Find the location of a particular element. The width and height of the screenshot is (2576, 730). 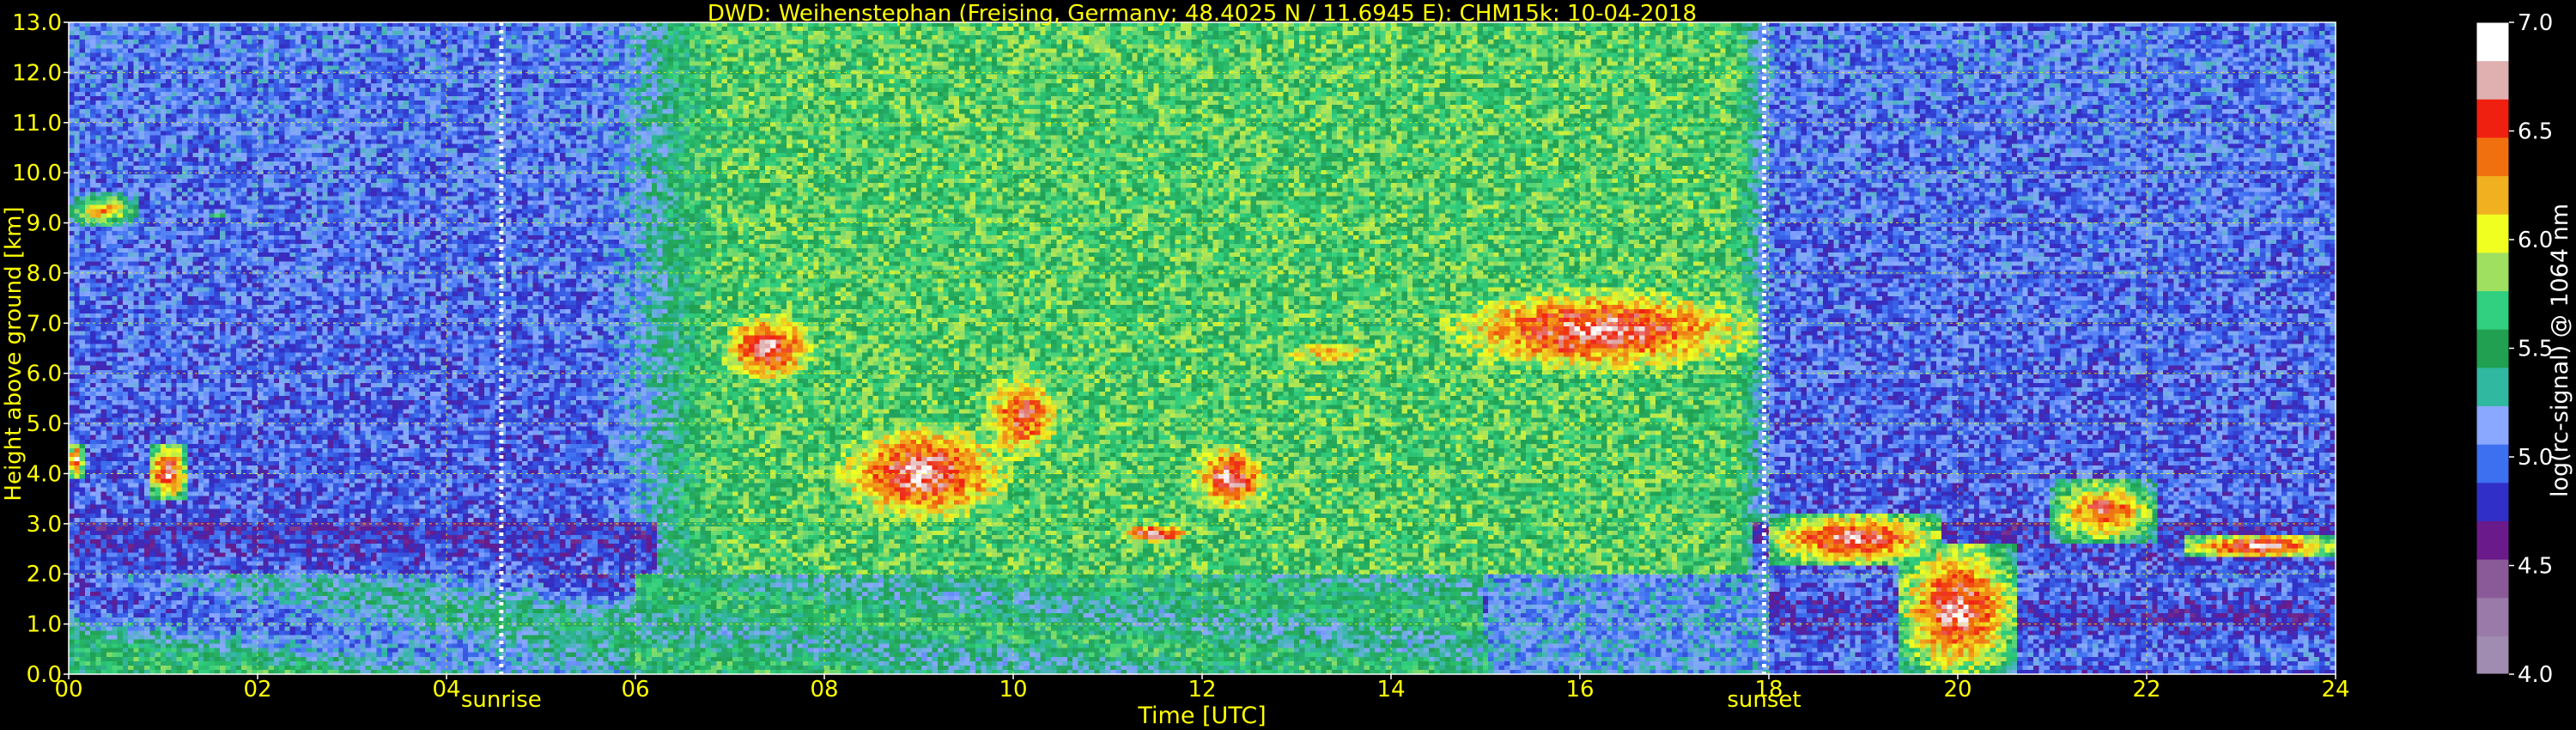

y-tick-label: 3.0 is located at coordinates (44, 525).